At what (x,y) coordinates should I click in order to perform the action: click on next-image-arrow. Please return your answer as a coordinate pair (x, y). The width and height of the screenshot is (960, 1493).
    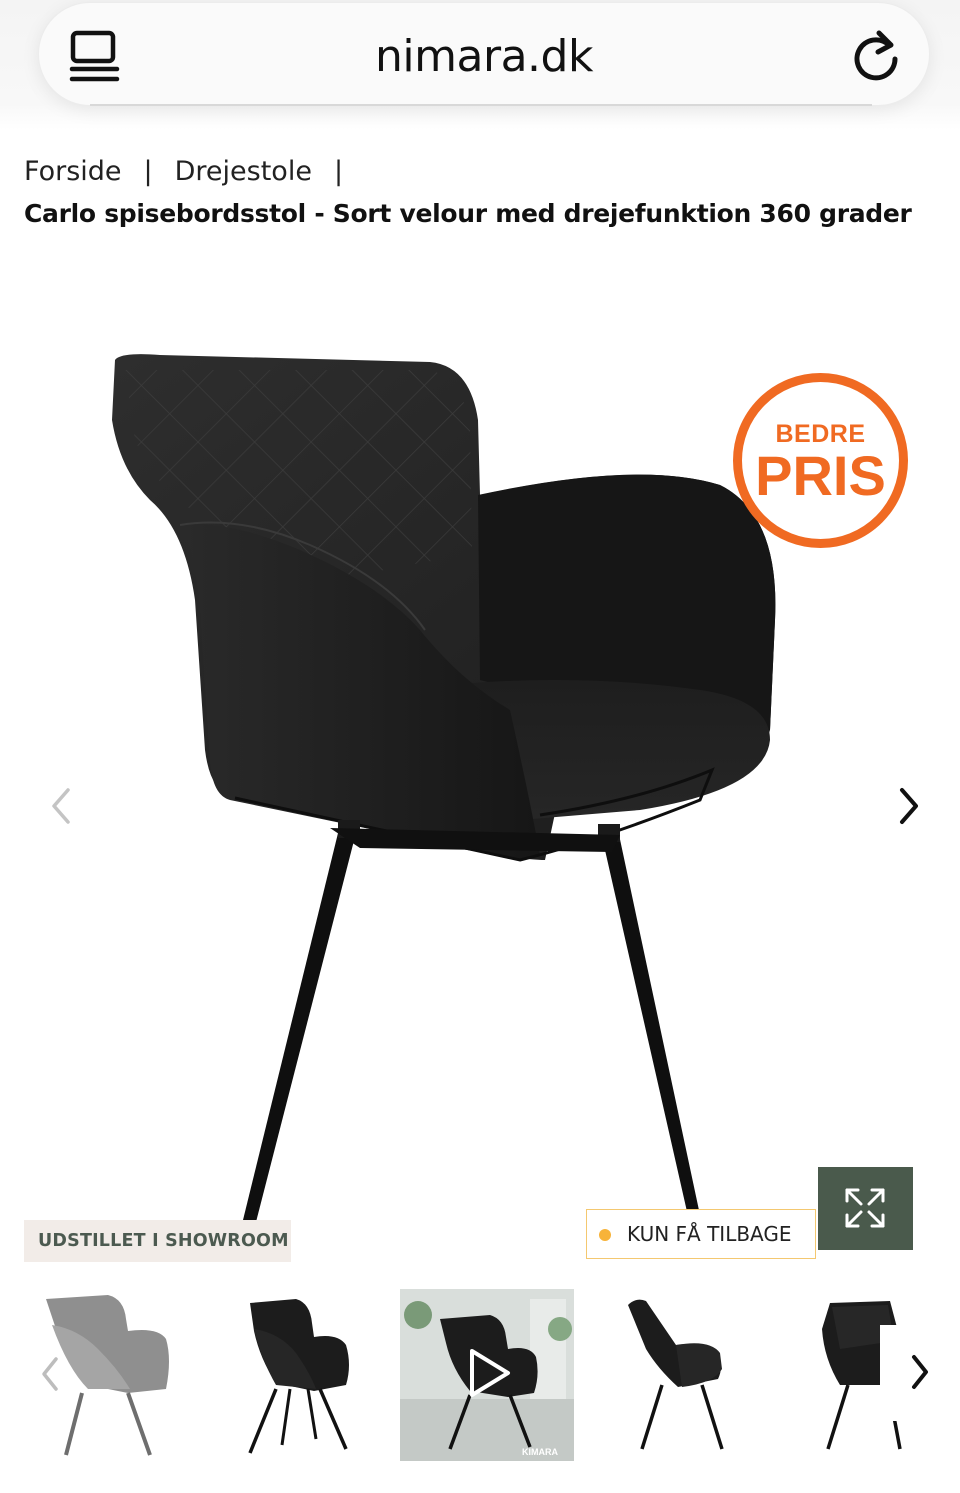
    Looking at the image, I should click on (909, 806).